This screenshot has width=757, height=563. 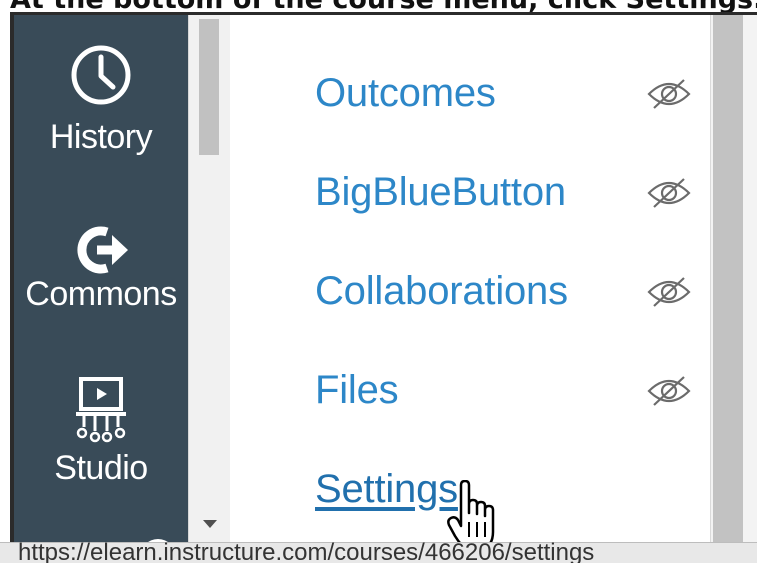 What do you see at coordinates (510, 396) in the screenshot?
I see `course-menu-item-files: Files` at bounding box center [510, 396].